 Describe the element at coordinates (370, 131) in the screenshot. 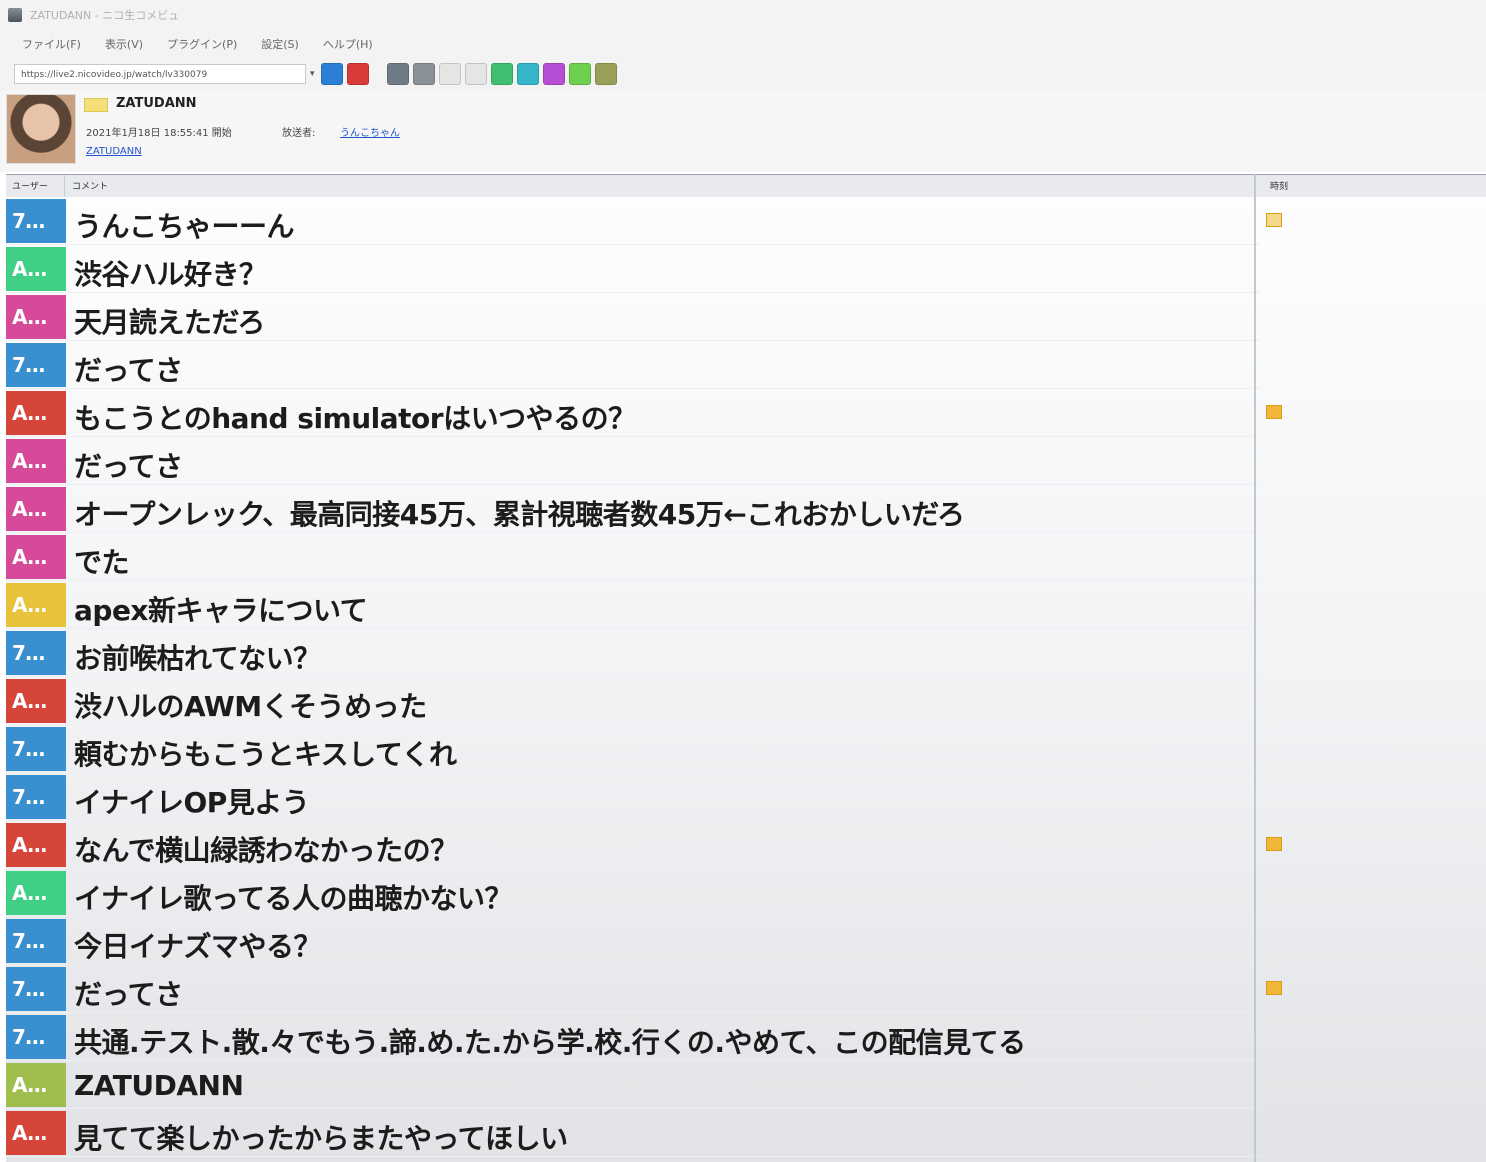

I see `owner-link: うんこちゃん` at that location.